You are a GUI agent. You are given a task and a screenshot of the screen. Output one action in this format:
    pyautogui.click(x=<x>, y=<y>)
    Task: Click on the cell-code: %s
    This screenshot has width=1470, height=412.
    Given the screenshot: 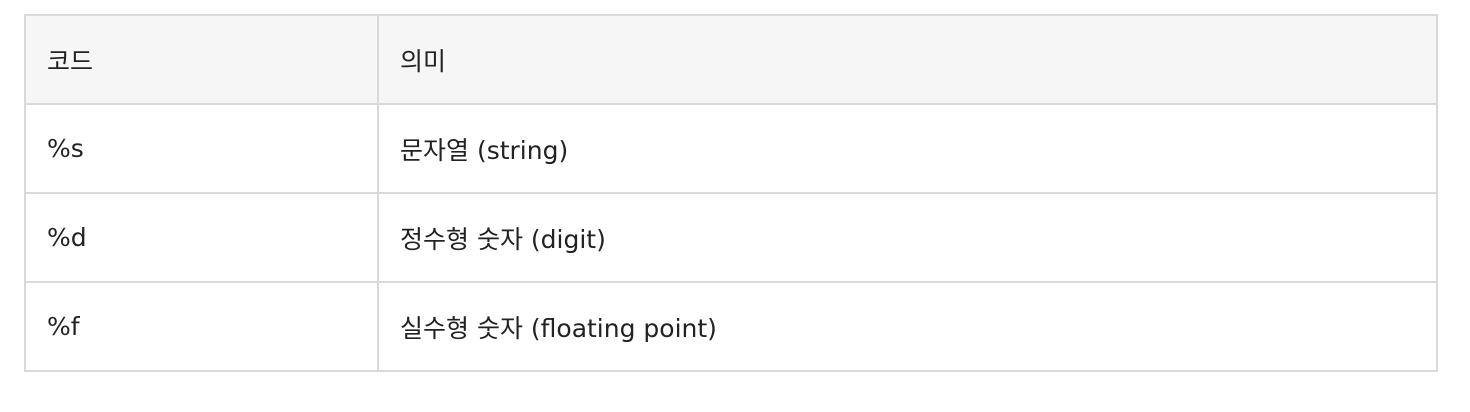 What is the action you would take?
    pyautogui.click(x=201, y=148)
    